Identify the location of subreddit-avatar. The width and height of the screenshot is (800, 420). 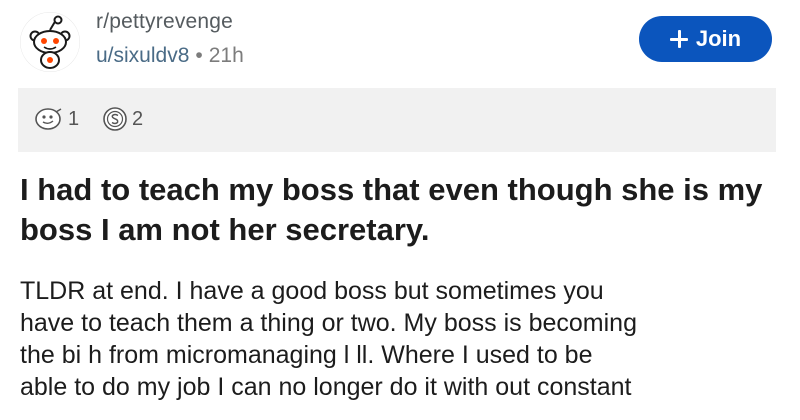
(50, 42).